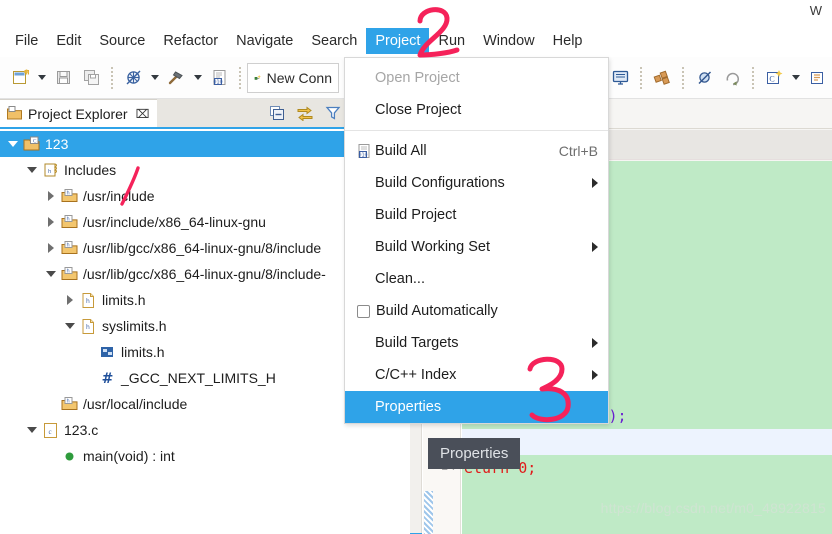  Describe the element at coordinates (509, 41) in the screenshot. I see `menu-item-window: Window` at that location.